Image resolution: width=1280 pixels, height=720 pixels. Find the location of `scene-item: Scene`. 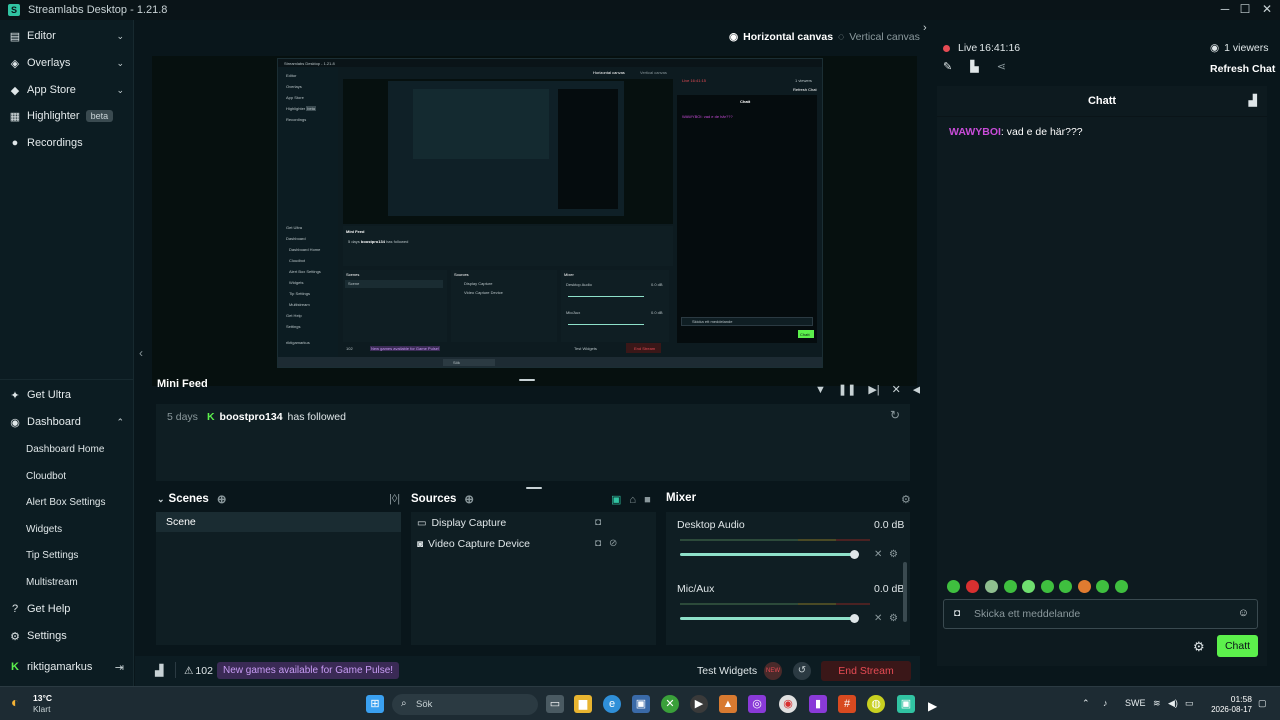

scene-item: Scene is located at coordinates (278, 522).